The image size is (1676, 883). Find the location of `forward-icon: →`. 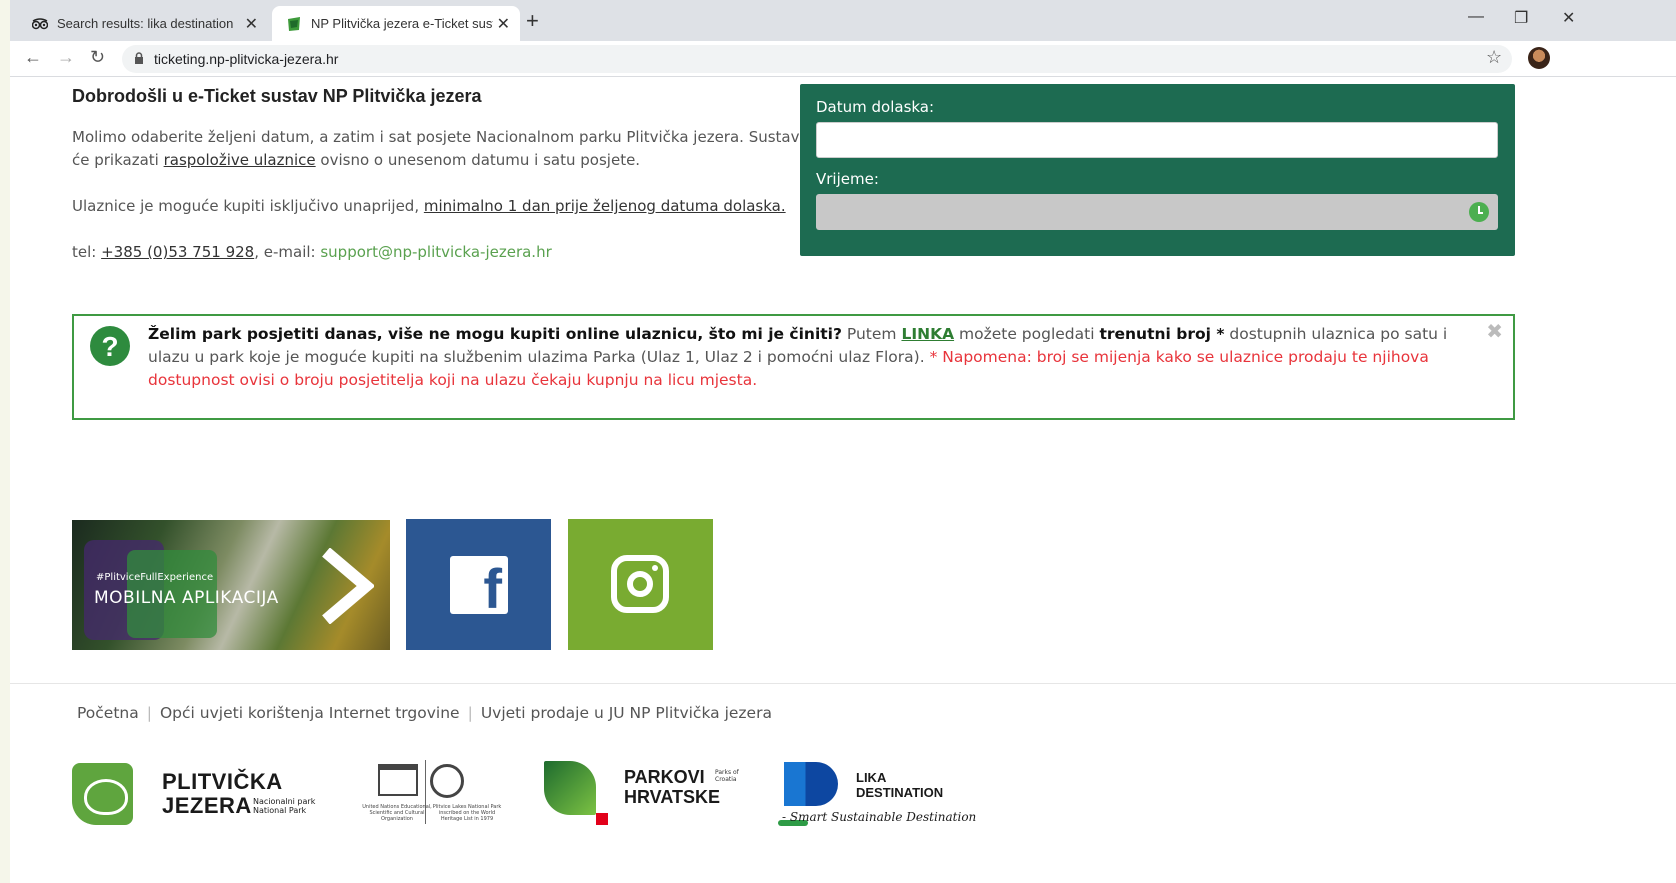

forward-icon: → is located at coordinates (66, 57).